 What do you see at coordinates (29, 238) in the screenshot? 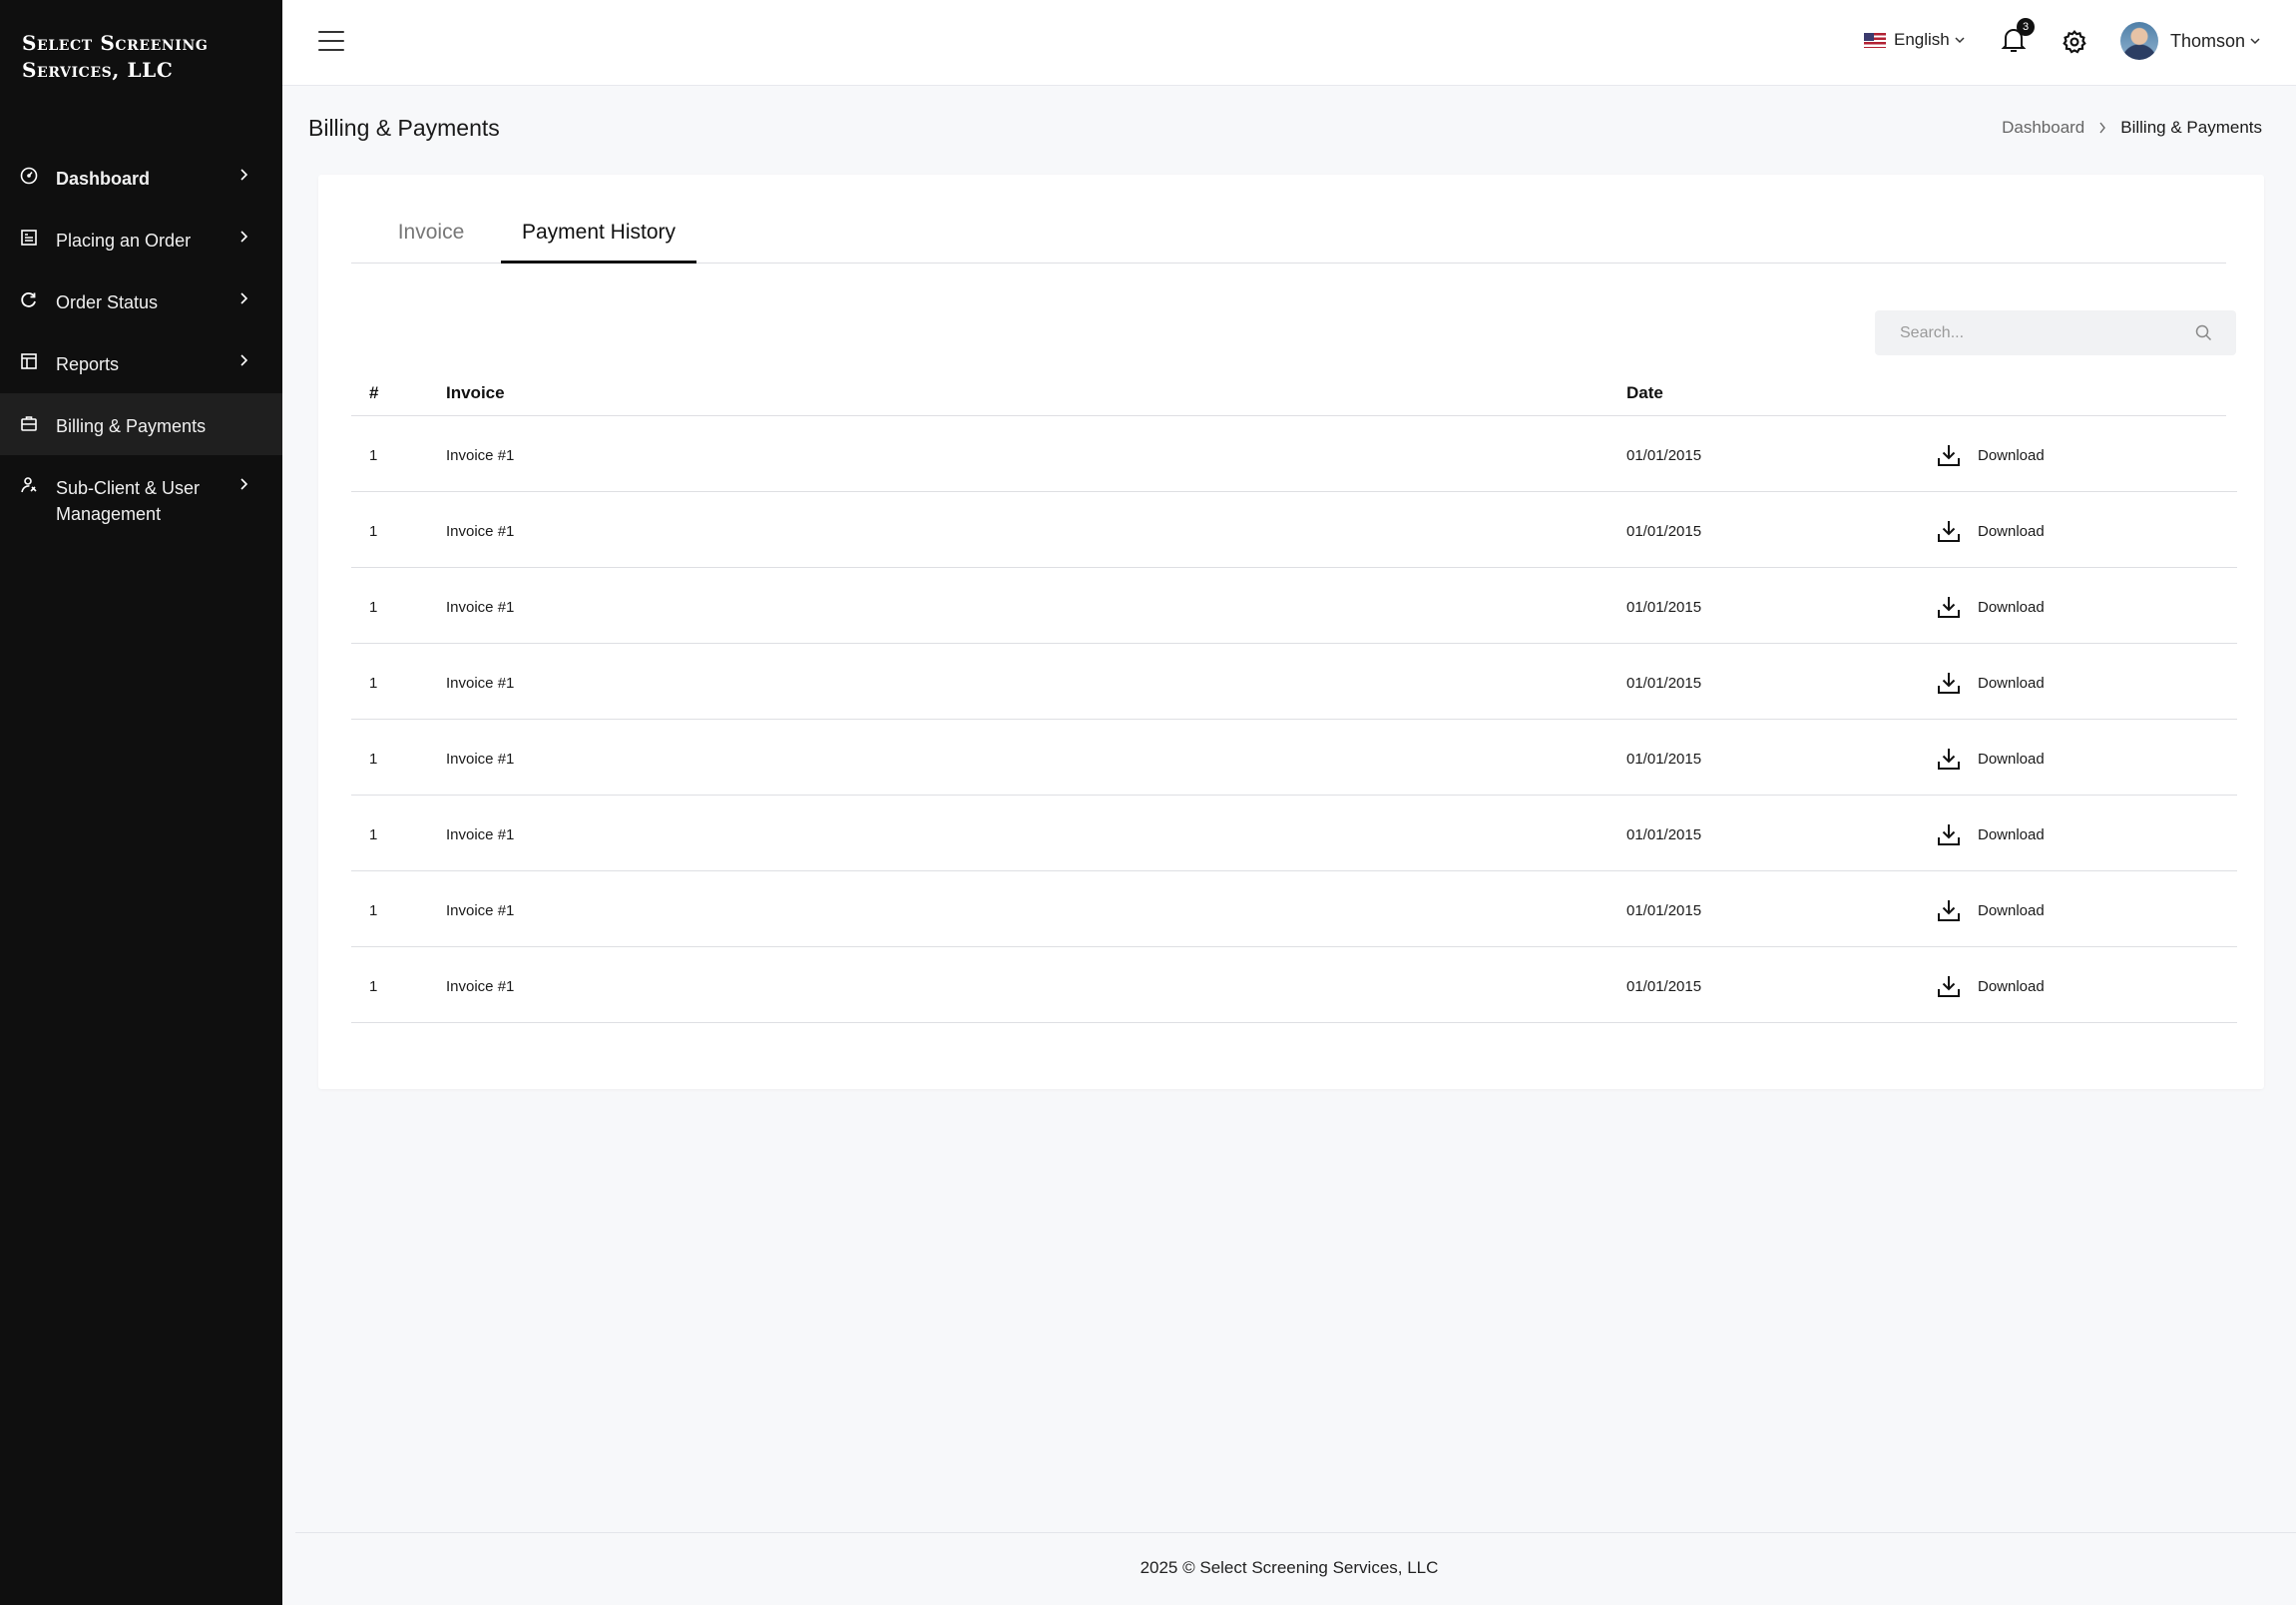
I see `order-form-icon` at bounding box center [29, 238].